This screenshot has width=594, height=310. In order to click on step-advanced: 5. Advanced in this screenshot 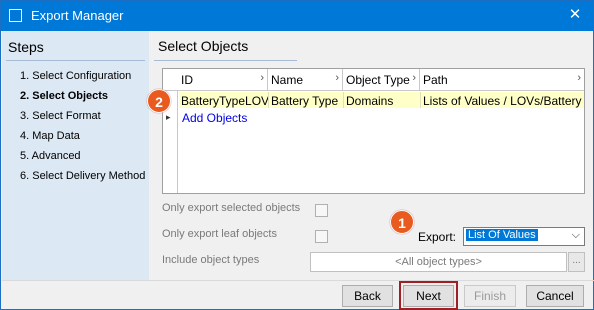, I will do `click(50, 156)`.